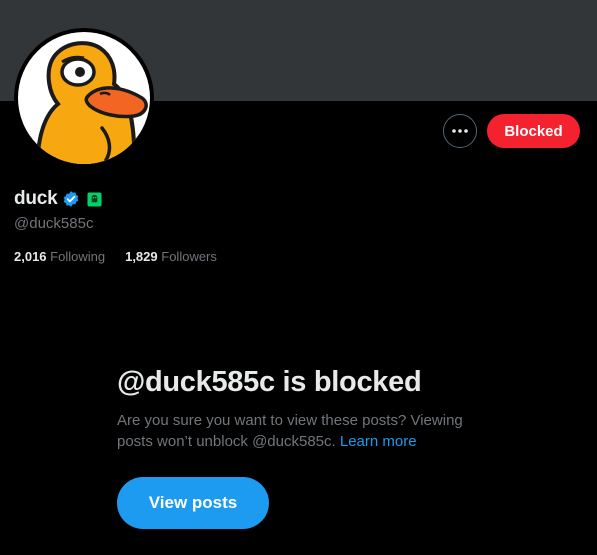 The width and height of the screenshot is (597, 555). I want to click on name-row: duck, so click(58, 199).